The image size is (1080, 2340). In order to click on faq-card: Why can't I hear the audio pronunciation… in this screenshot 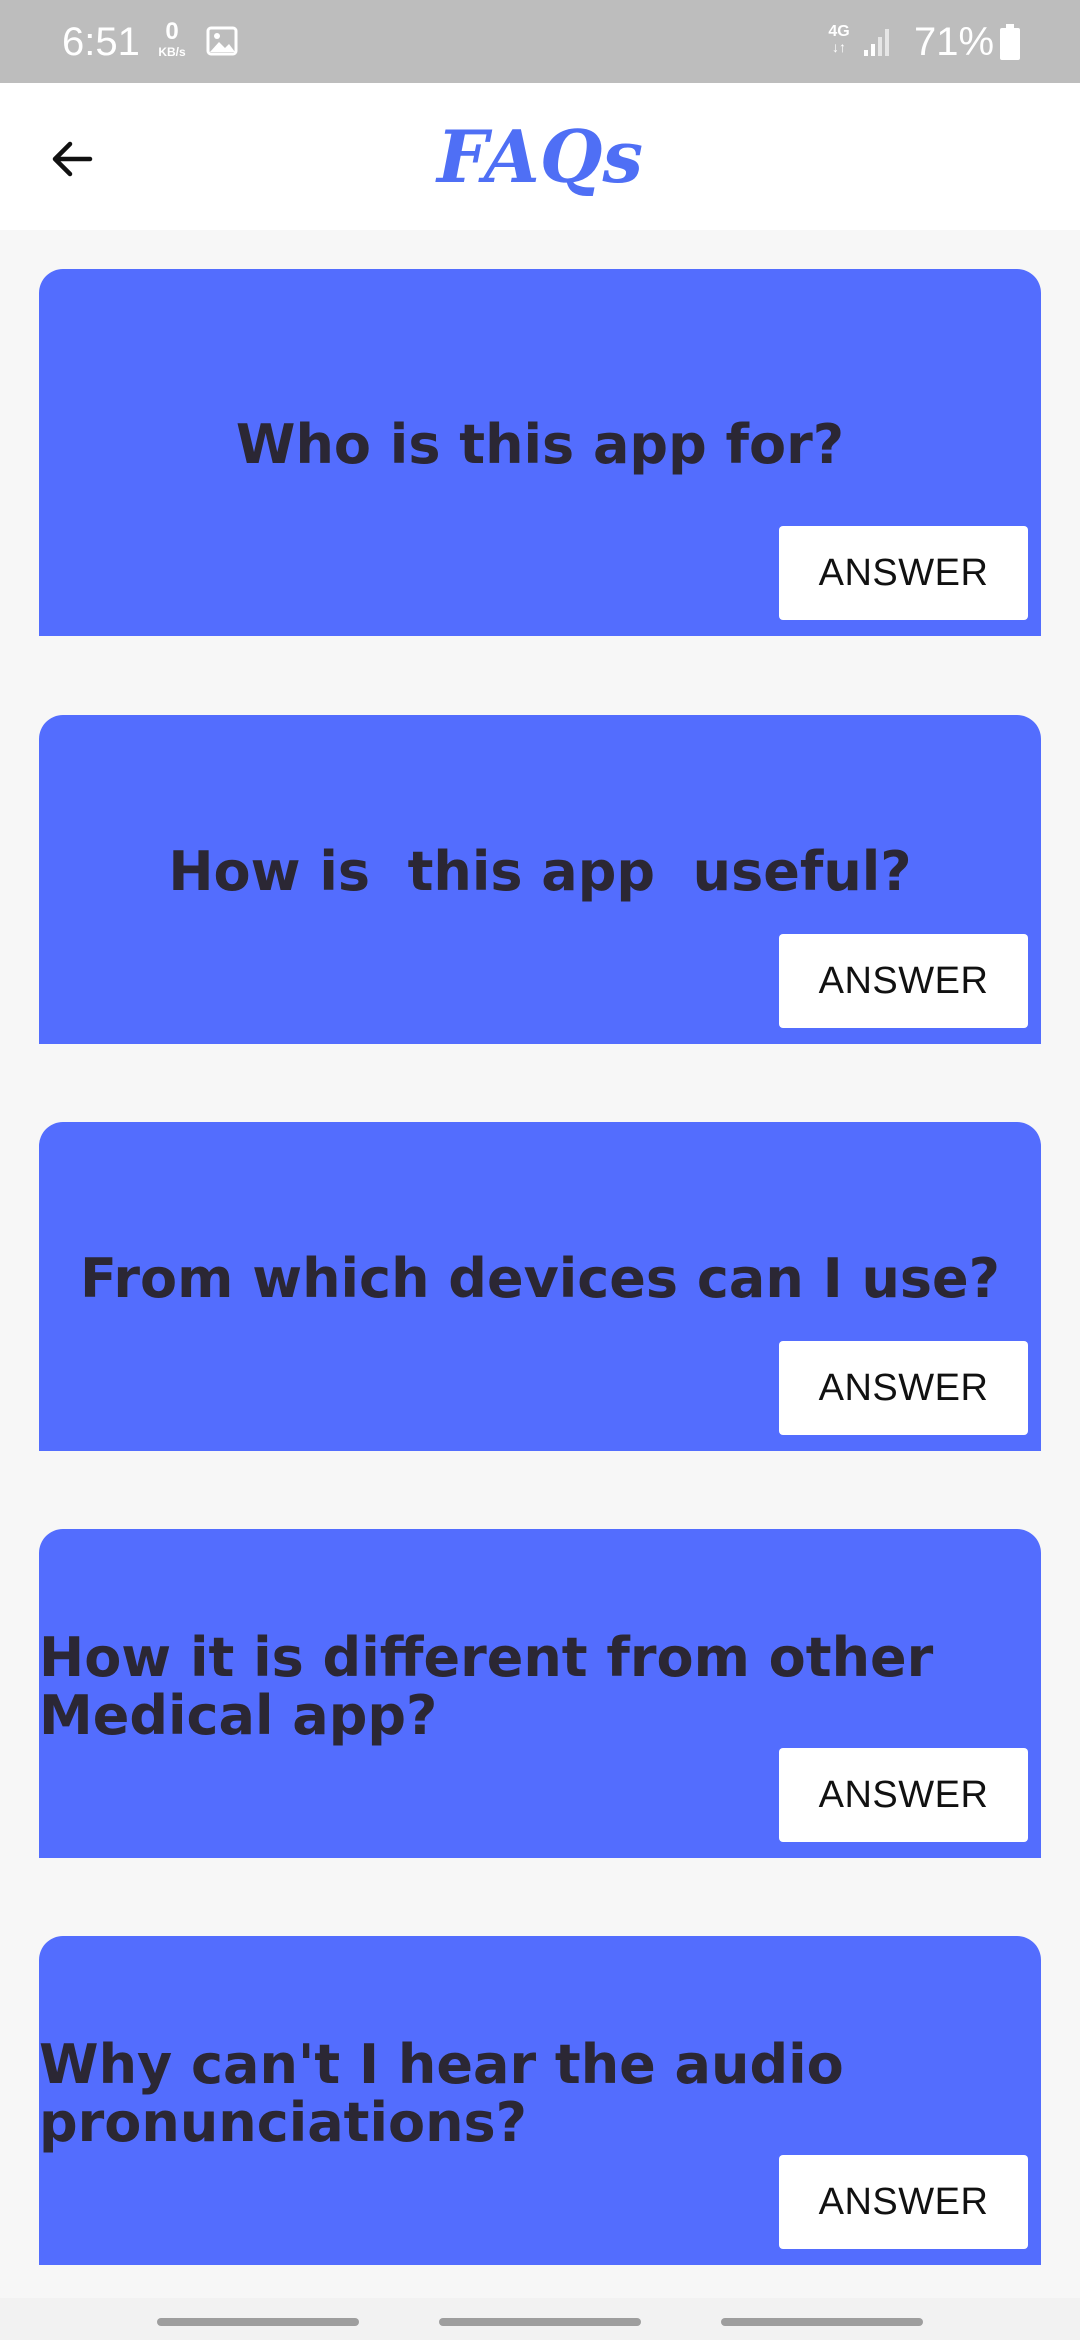, I will do `click(540, 2100)`.